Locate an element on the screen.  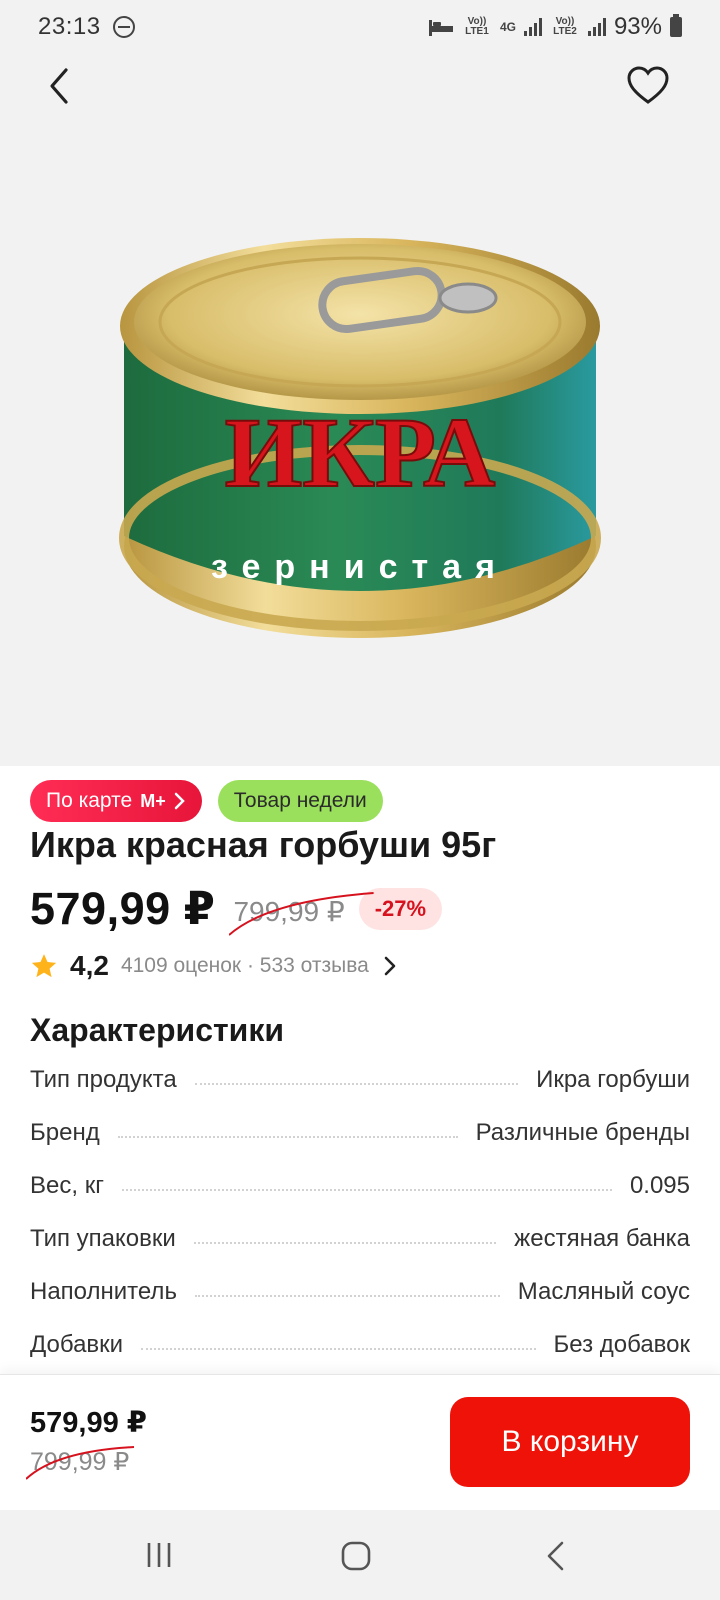
week-product-badge: Товар недели is located at coordinates (300, 801).